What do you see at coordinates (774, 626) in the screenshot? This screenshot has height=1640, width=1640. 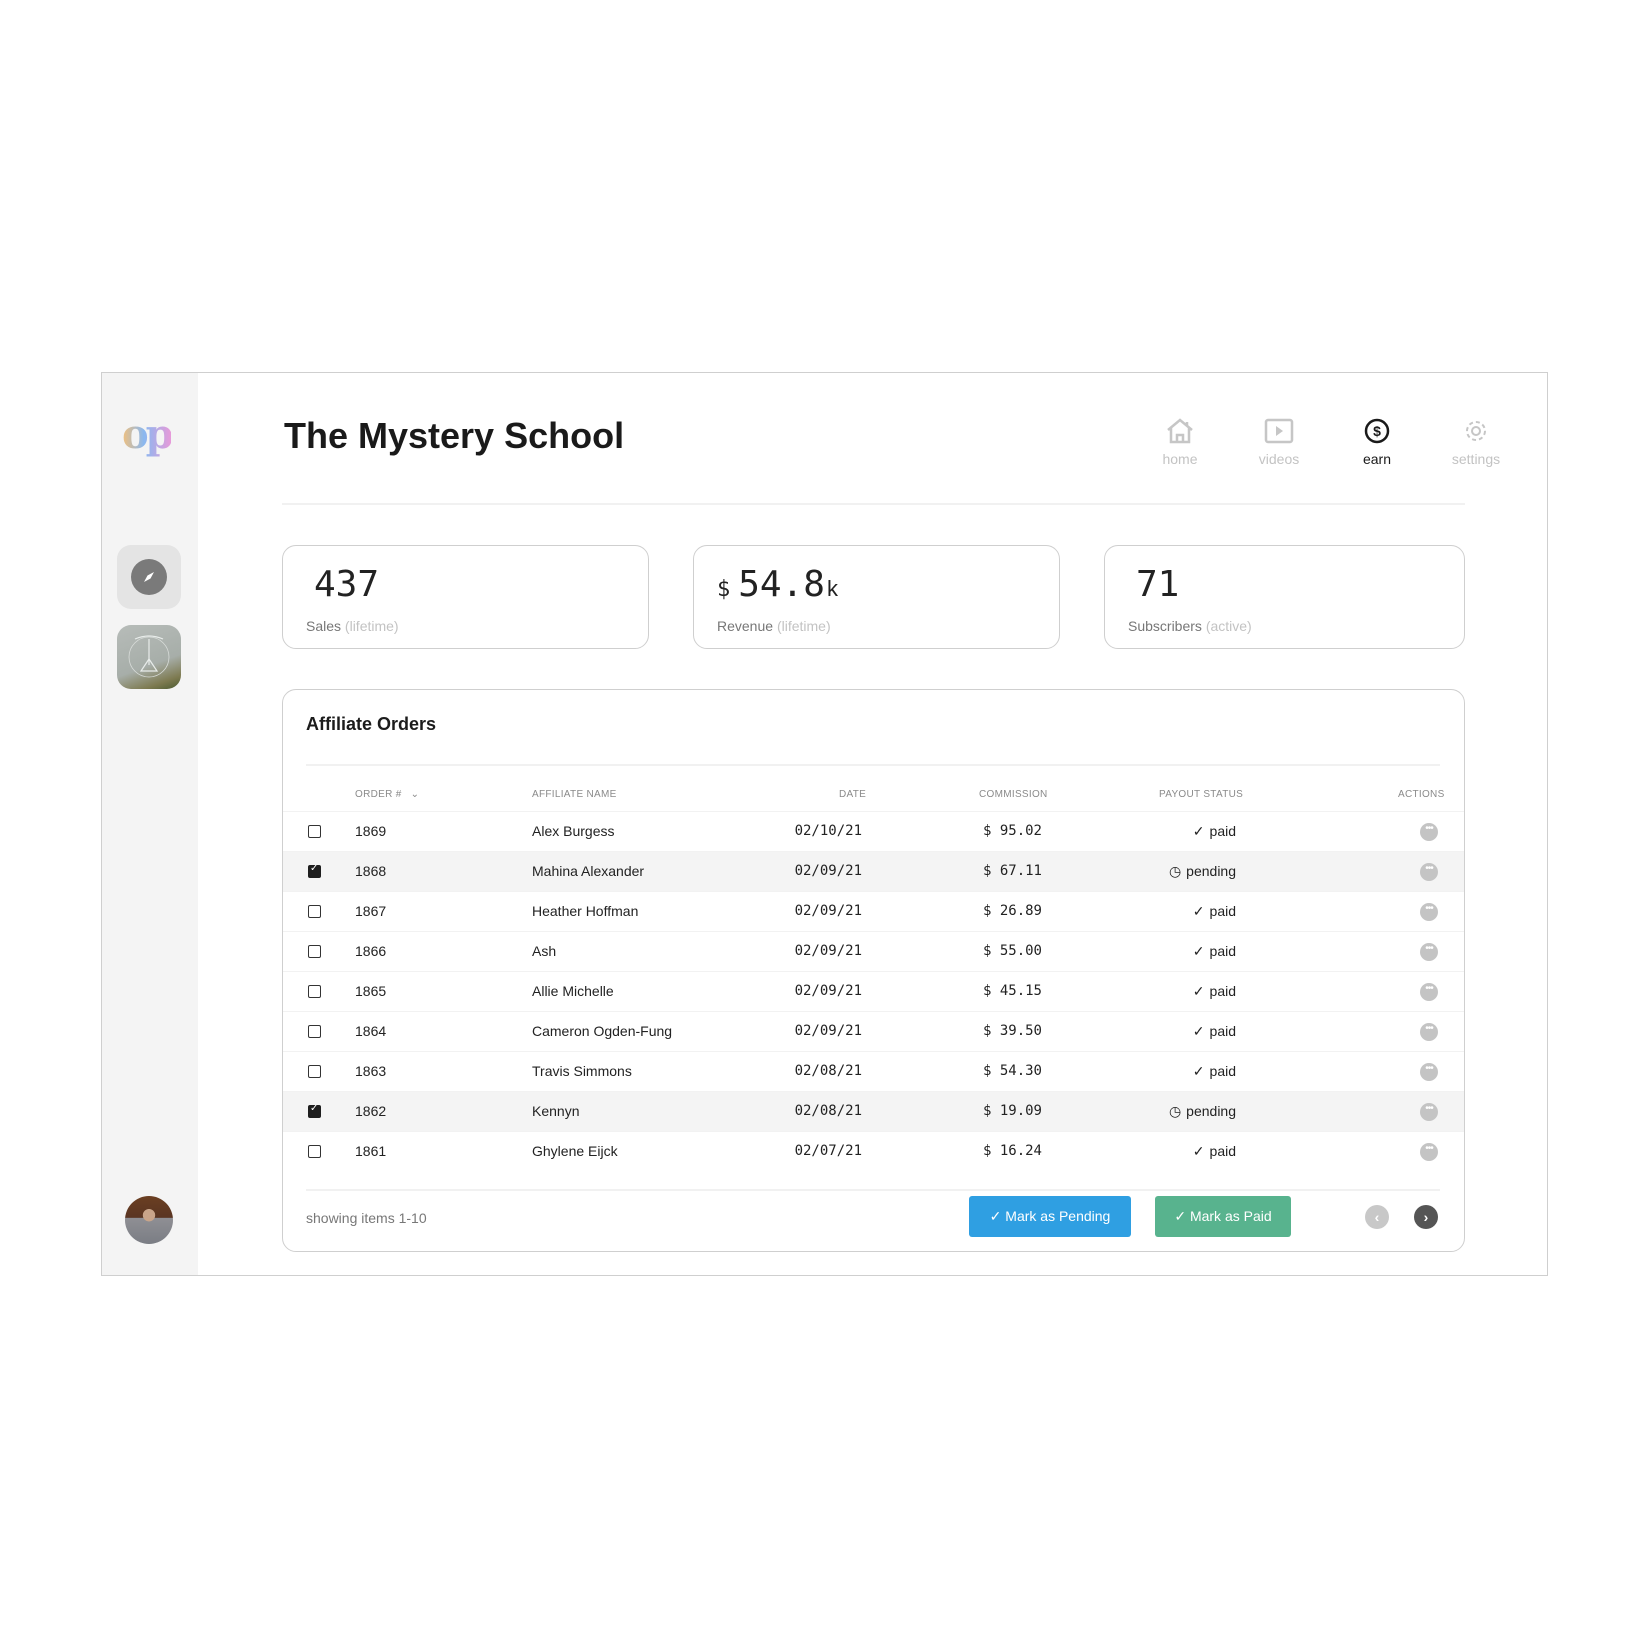 I see `stat-caption: Revenue (lifetime)` at bounding box center [774, 626].